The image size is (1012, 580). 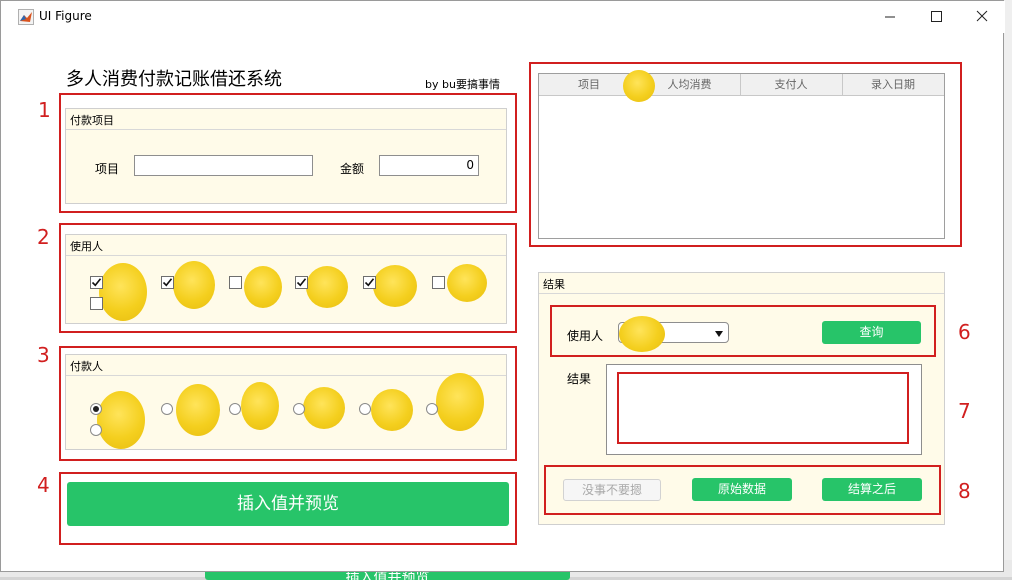 I want to click on app-byline: by bu要搞事情, so click(x=462, y=84).